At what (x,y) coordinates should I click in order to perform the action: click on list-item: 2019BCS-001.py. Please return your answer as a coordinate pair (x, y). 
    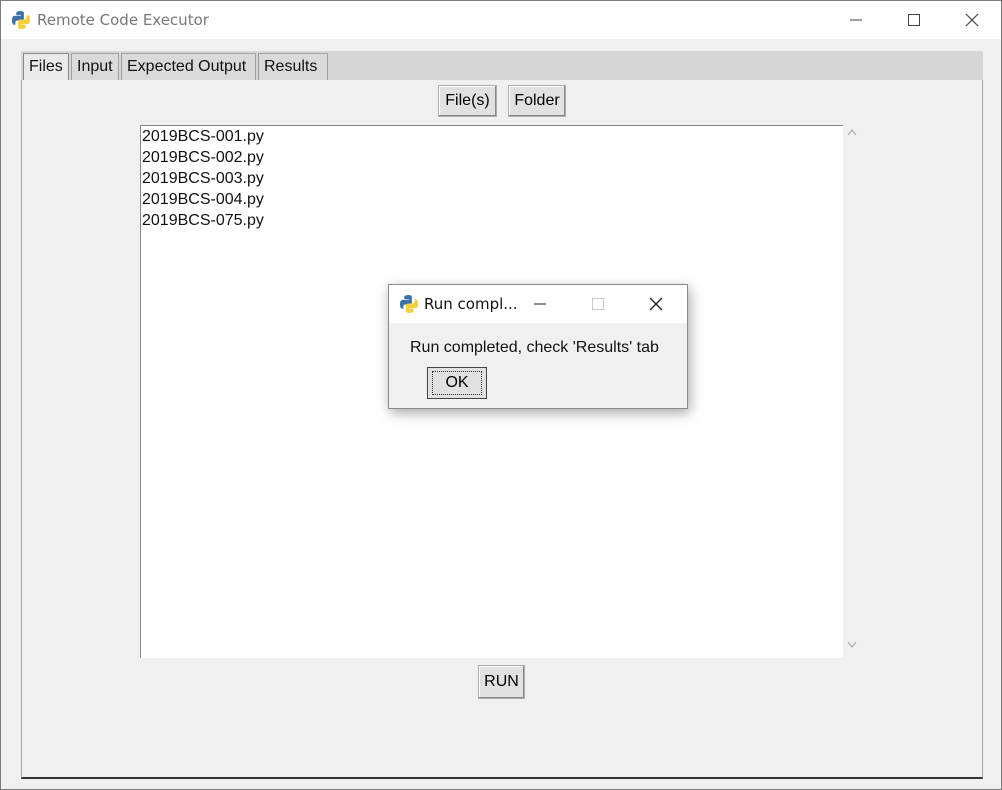
    Looking at the image, I should click on (203, 136).